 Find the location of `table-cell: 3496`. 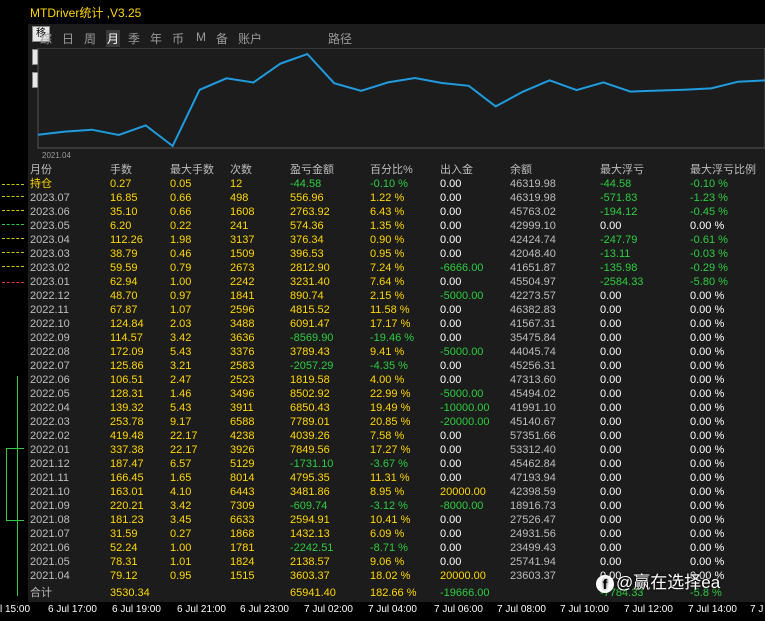

table-cell: 3496 is located at coordinates (242, 394).